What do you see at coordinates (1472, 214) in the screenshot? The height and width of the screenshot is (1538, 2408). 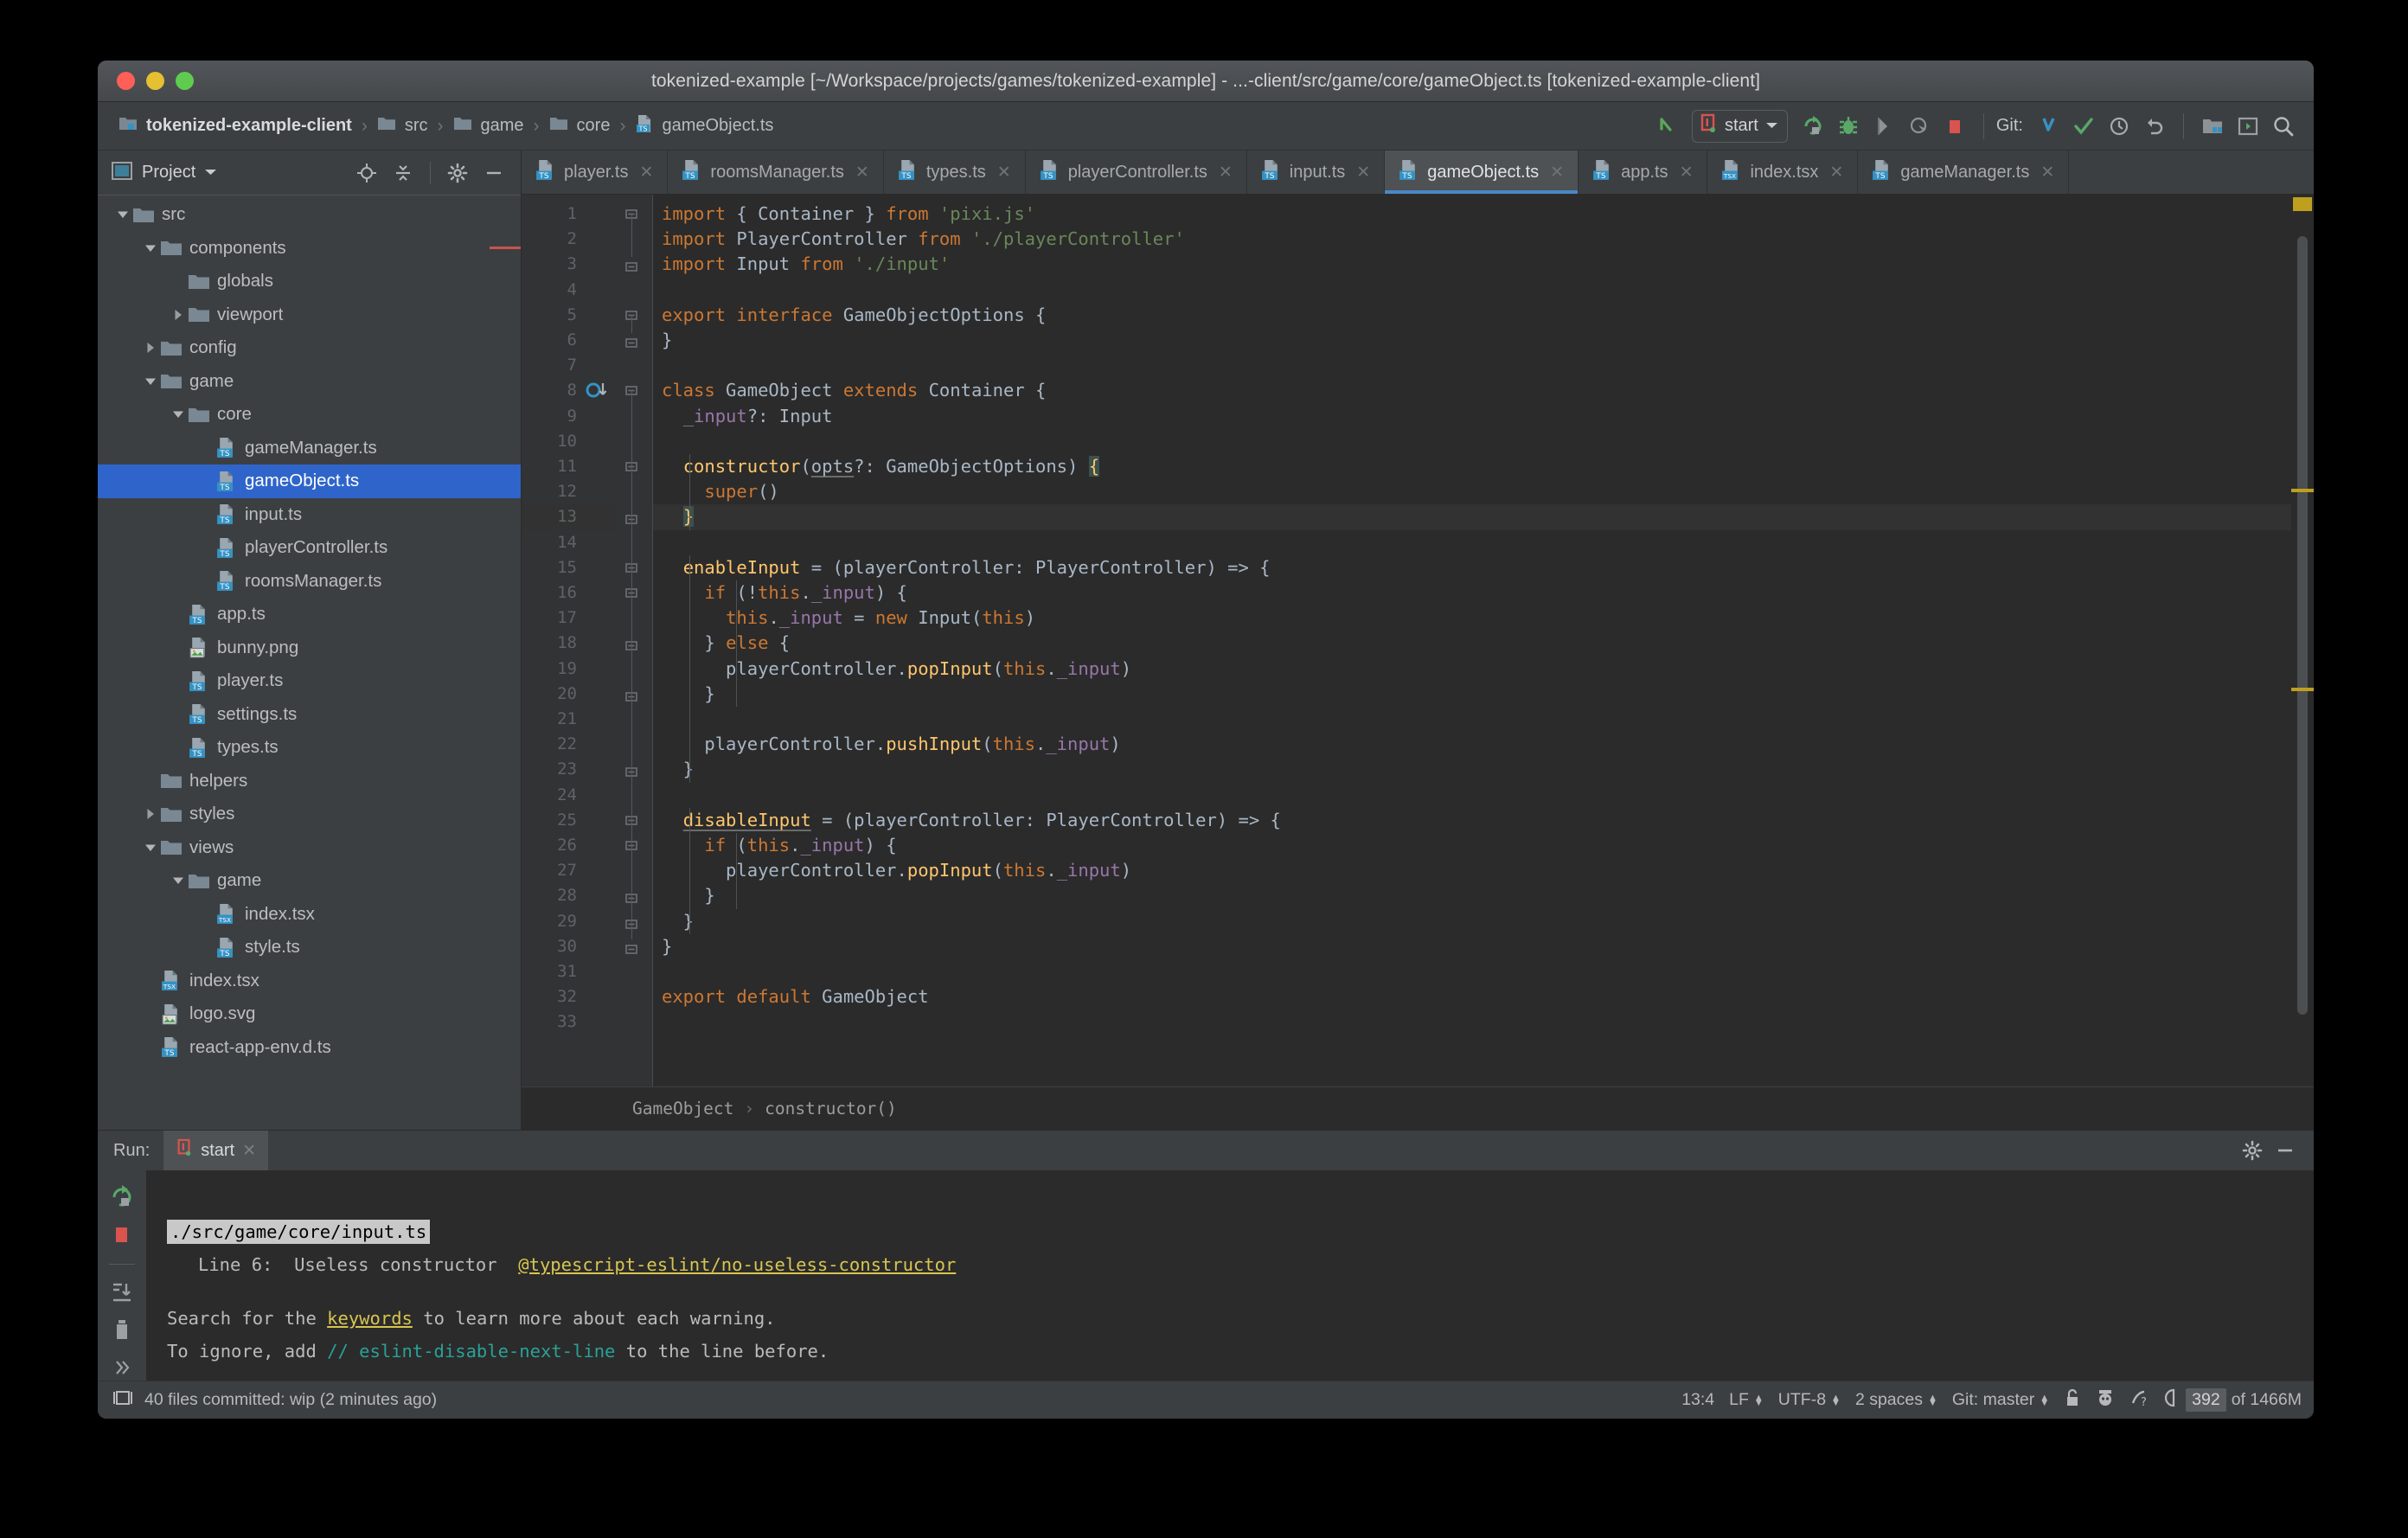 I see `code-line: import { Container } from 'pixi.js'` at bounding box center [1472, 214].